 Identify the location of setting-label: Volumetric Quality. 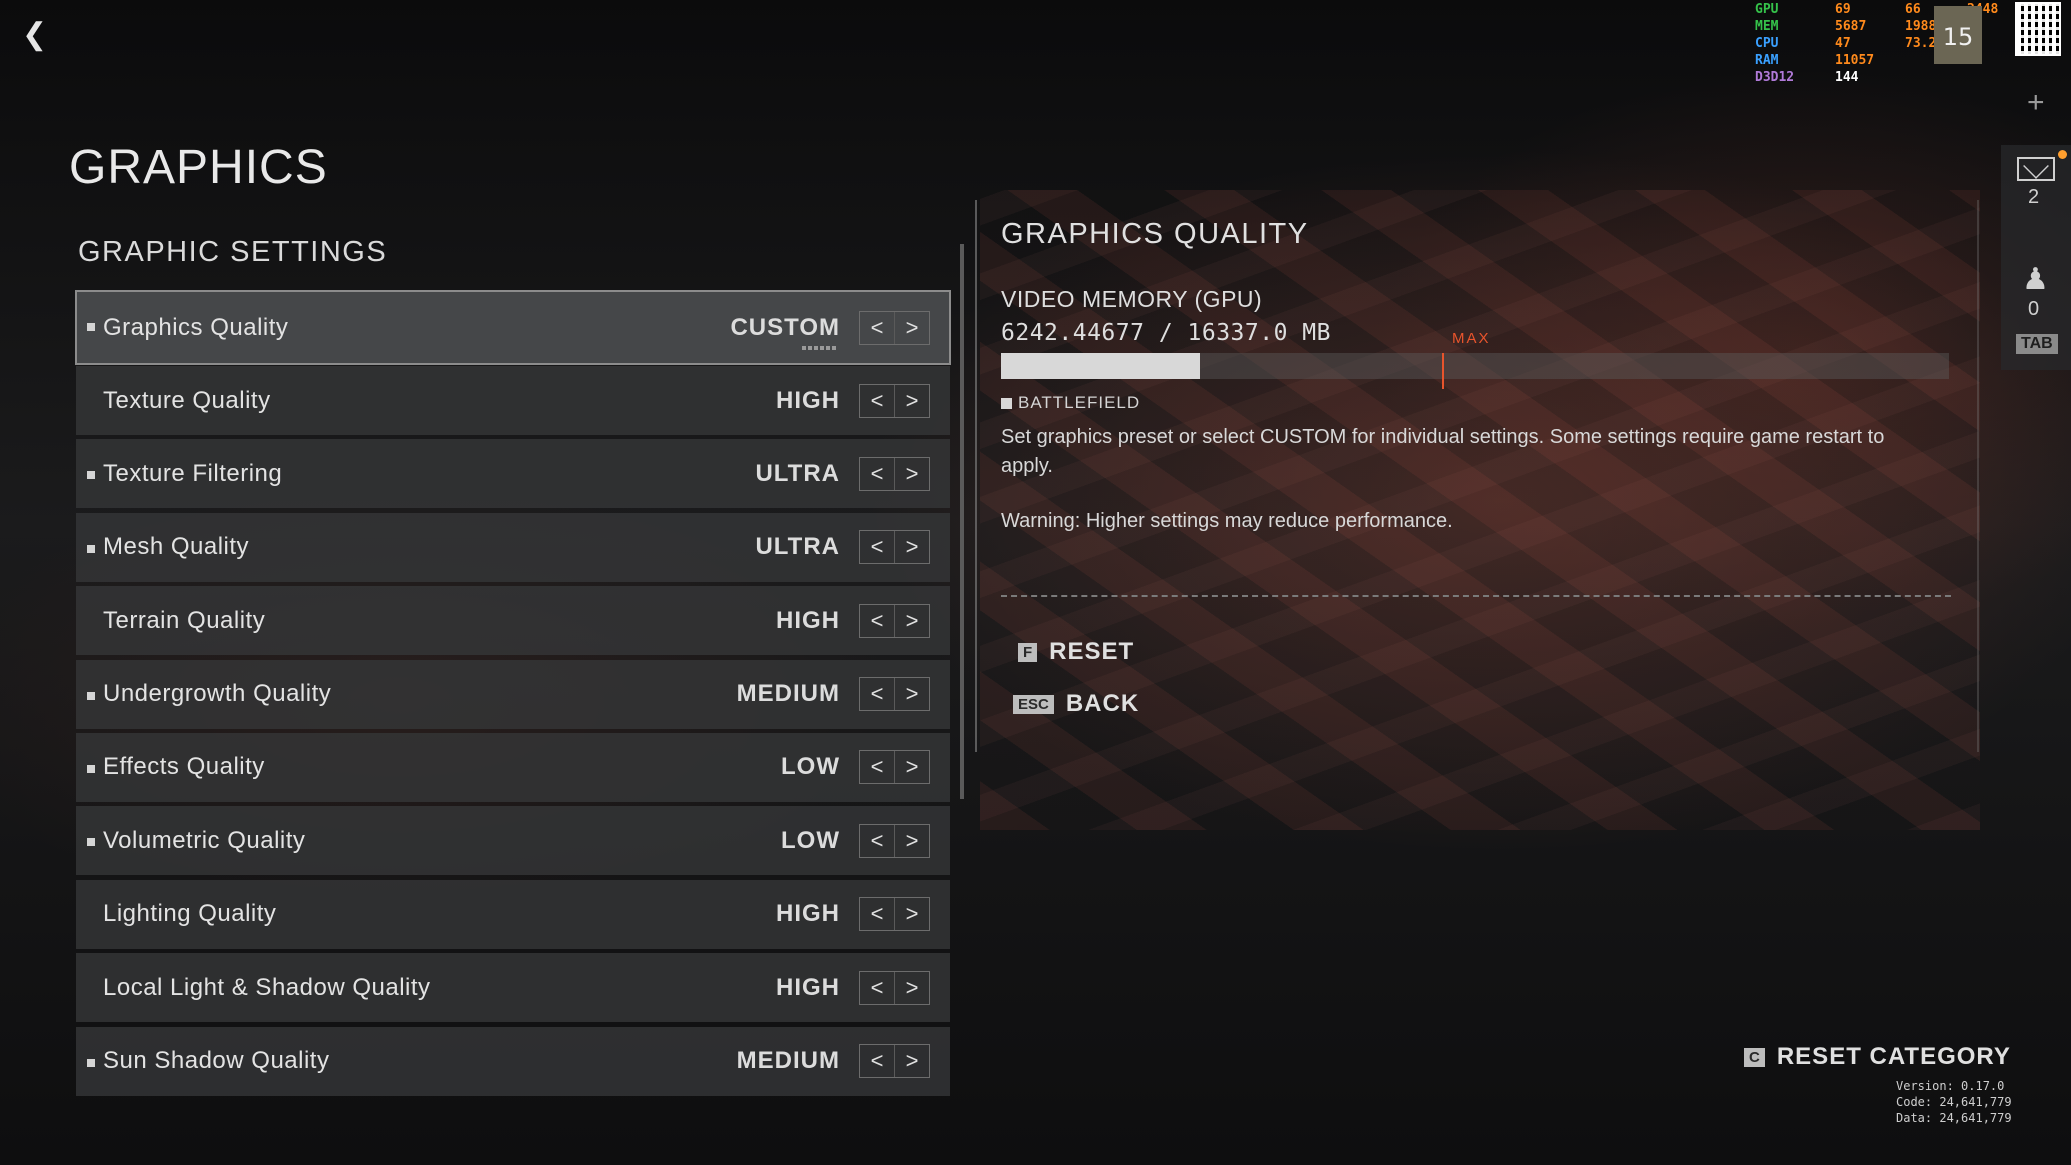
(204, 840).